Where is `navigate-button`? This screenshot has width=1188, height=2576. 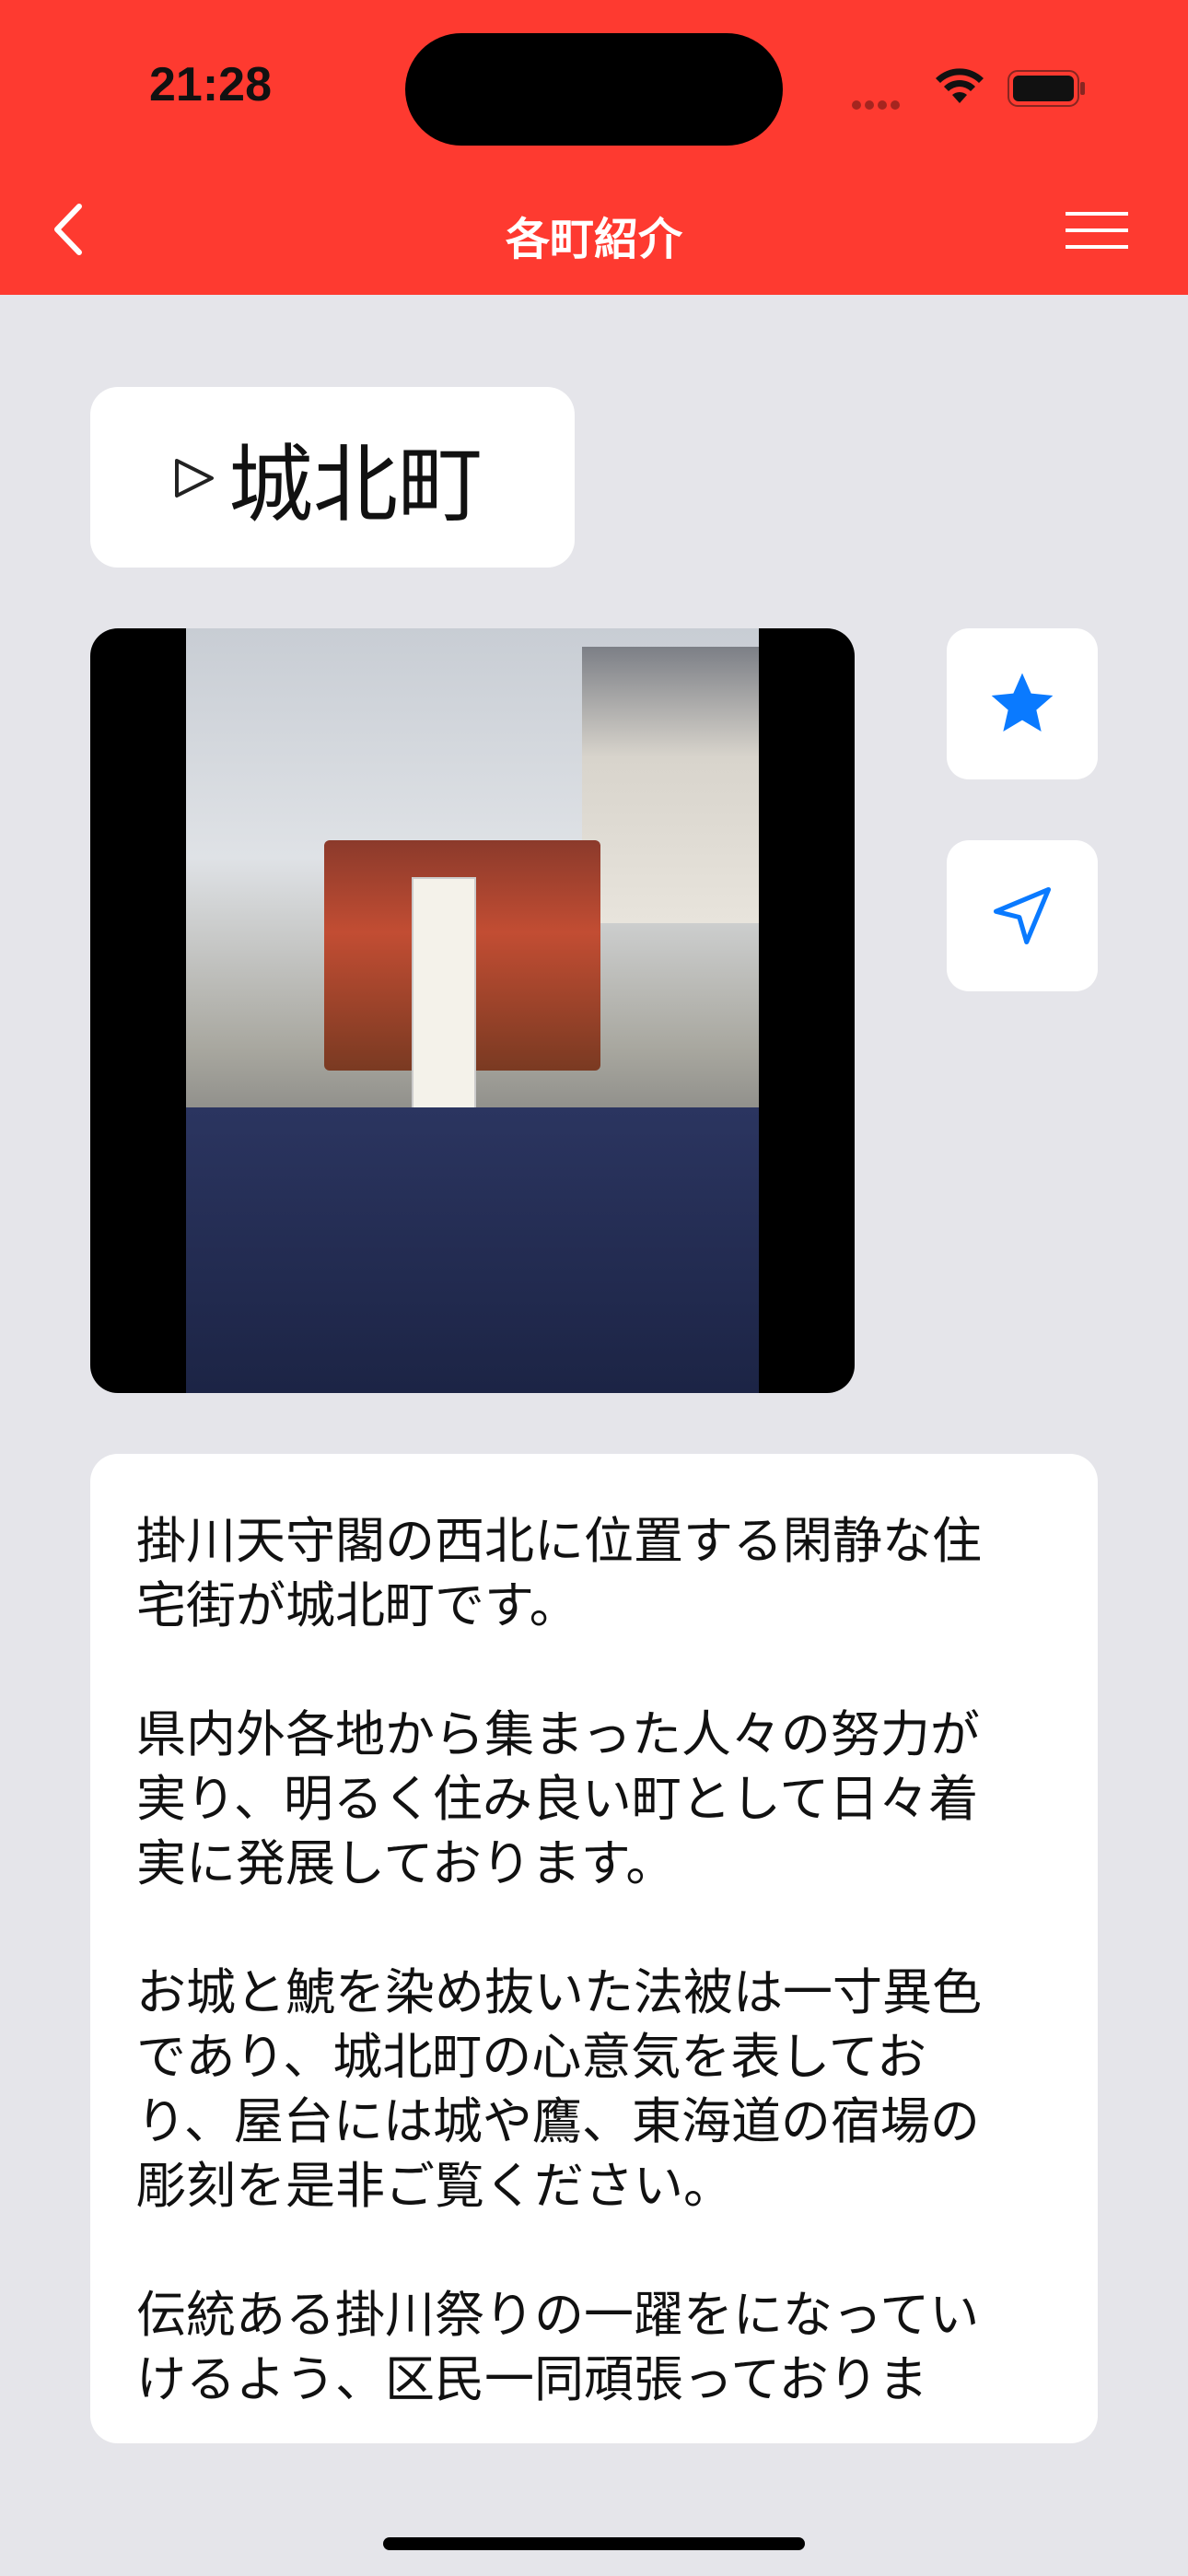 navigate-button is located at coordinates (1022, 915).